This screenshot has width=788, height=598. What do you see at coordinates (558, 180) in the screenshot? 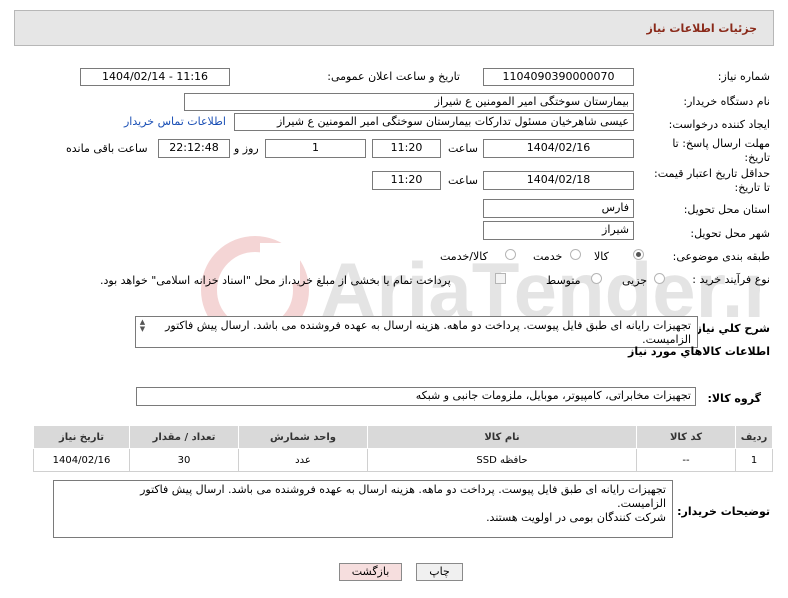
I see `price-validity-date-field: 1404/02/18` at bounding box center [558, 180].